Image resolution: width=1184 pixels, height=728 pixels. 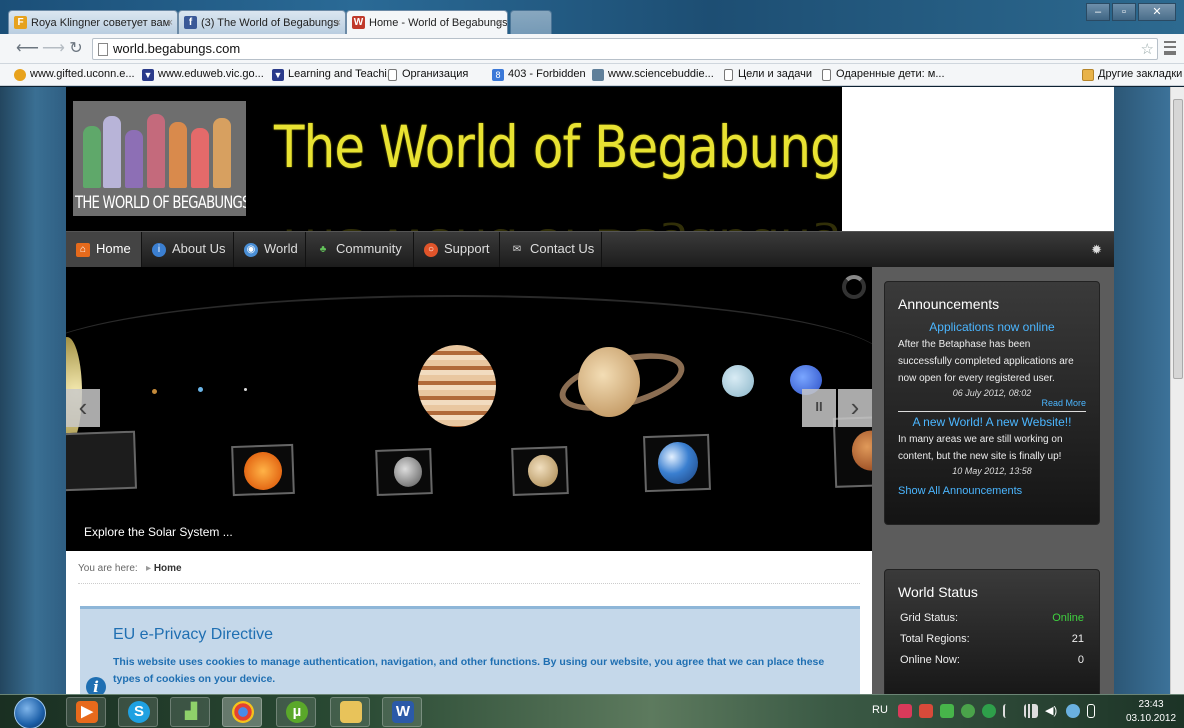 I want to click on taskbar-app-green: ▟, so click(x=190, y=712).